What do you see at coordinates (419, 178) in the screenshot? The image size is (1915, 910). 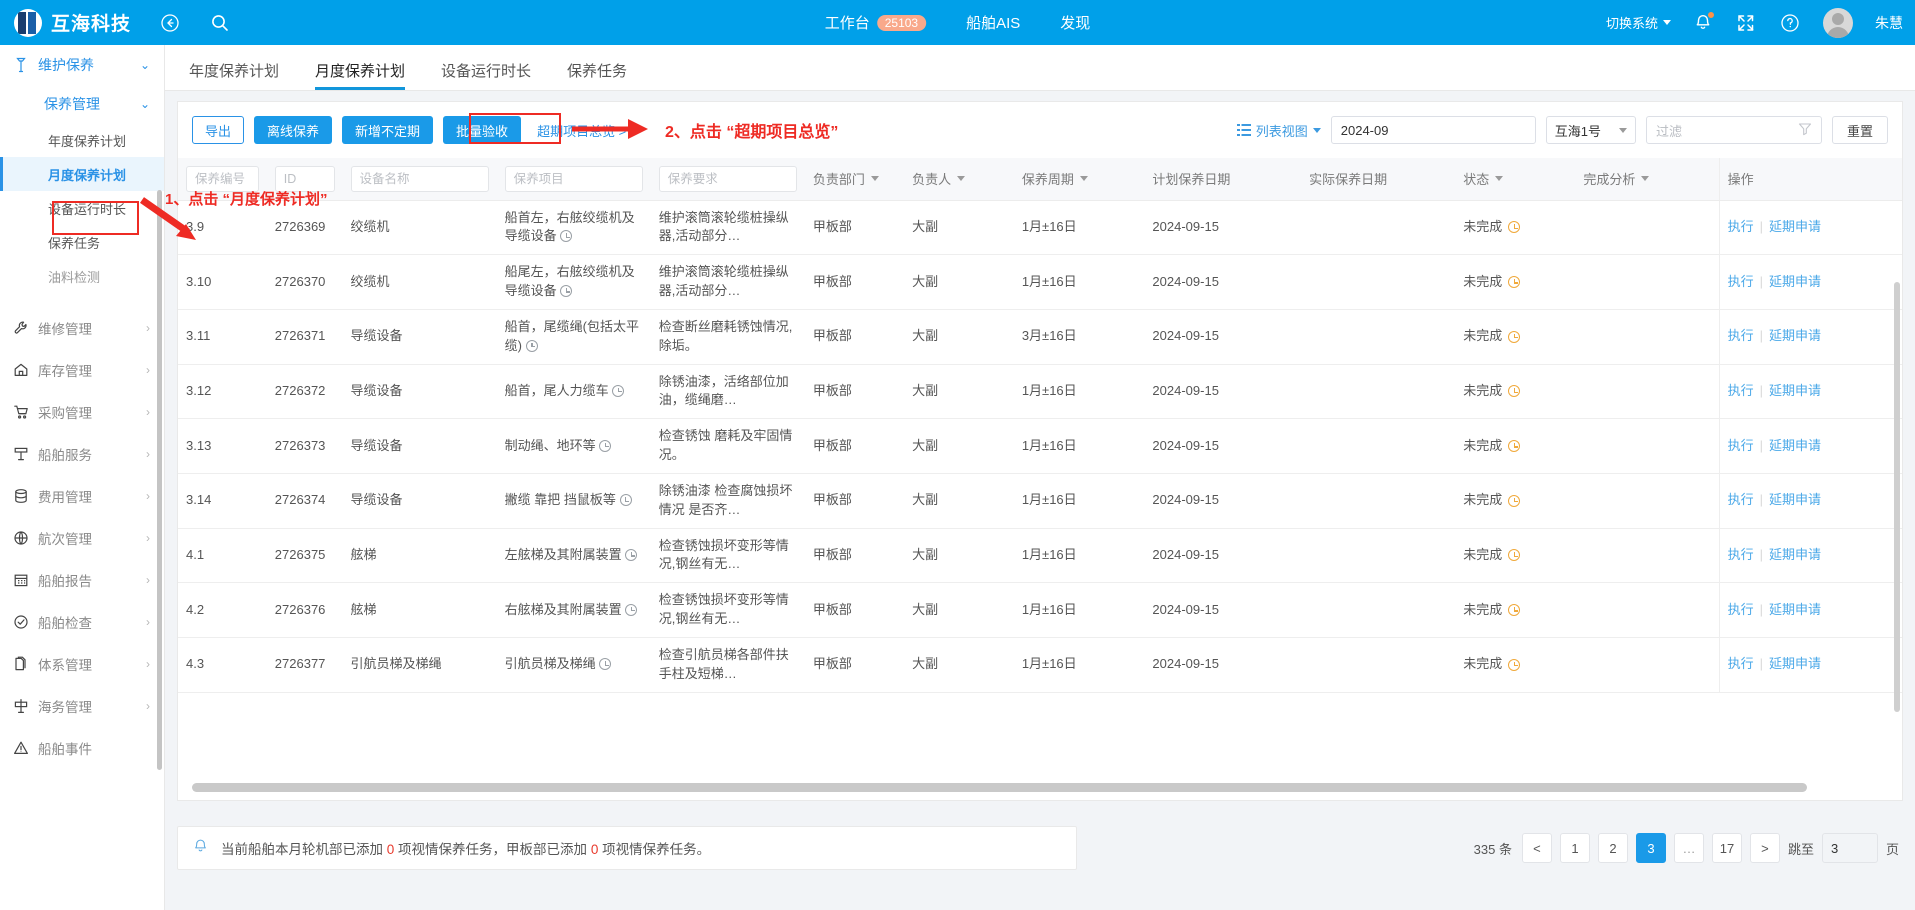 I see `equipment-filter-input: 设备名称` at bounding box center [419, 178].